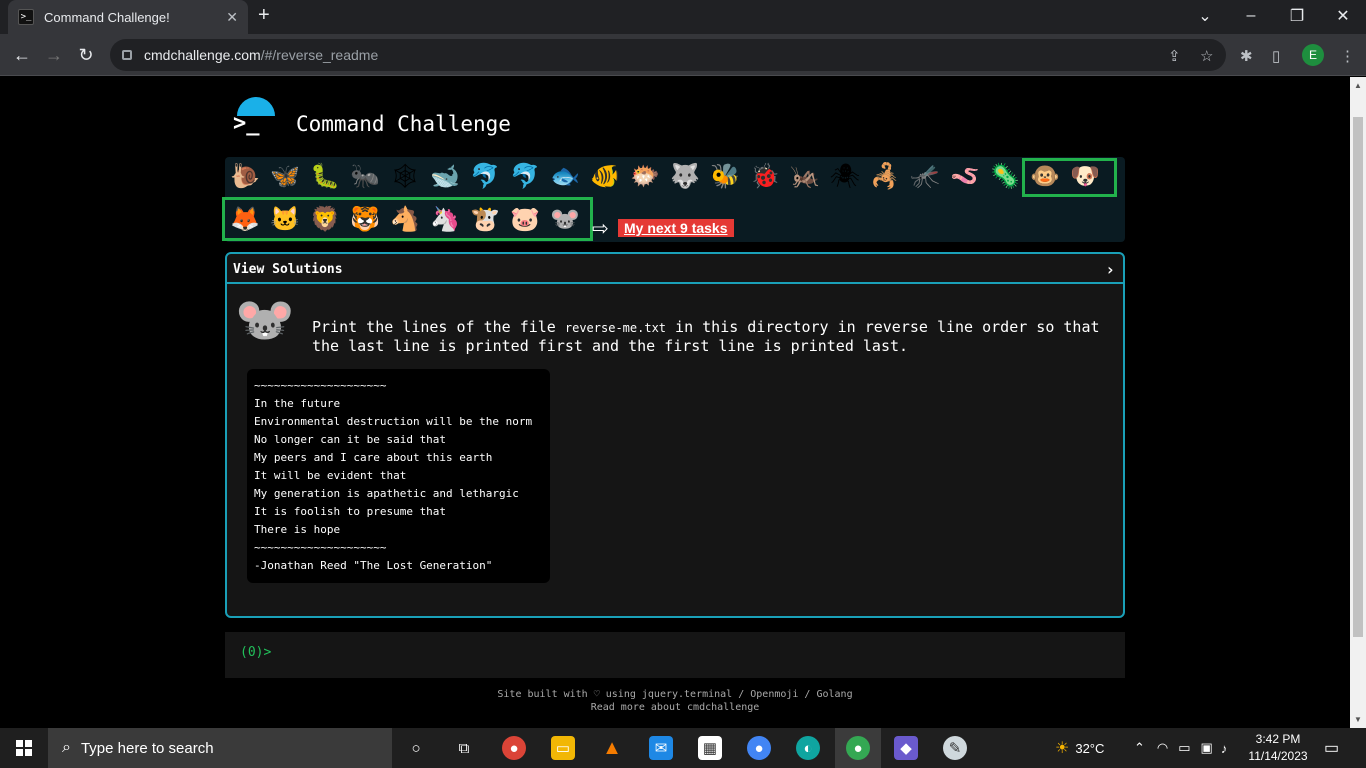 This screenshot has width=1366, height=768. Describe the element at coordinates (264, 15) in the screenshot. I see `new-tab-button: +` at that location.